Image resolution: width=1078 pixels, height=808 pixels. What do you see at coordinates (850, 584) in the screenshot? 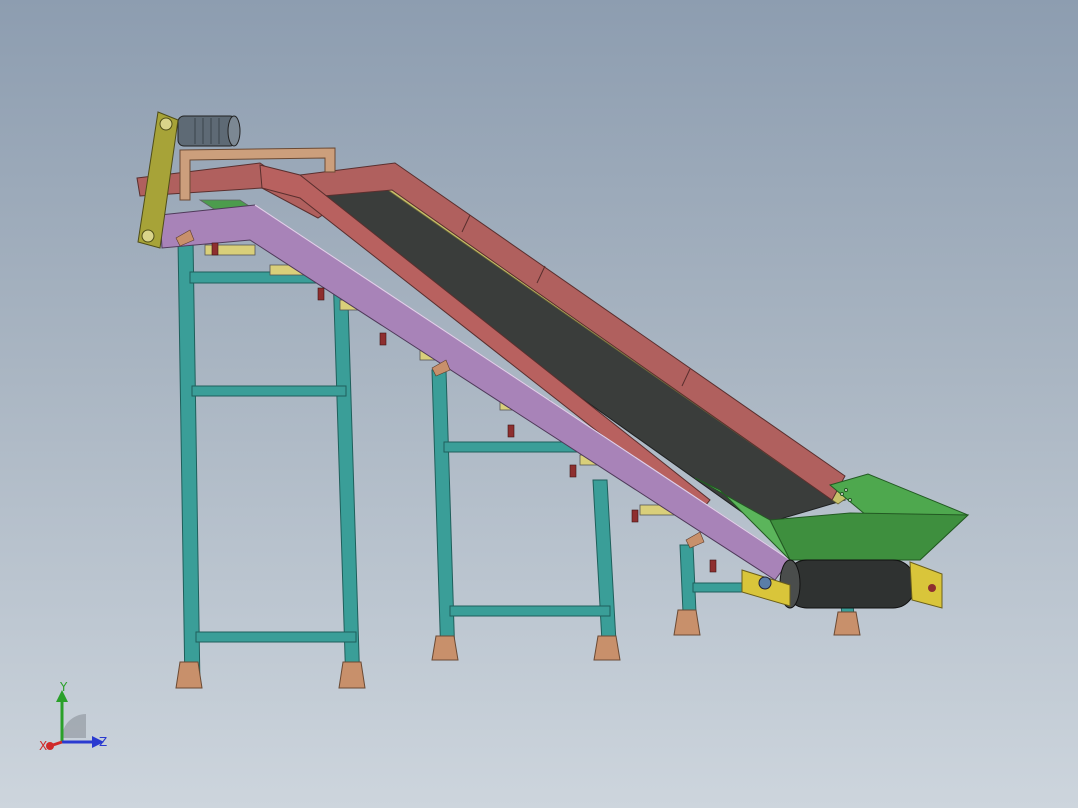
I see `drum-body` at bounding box center [850, 584].